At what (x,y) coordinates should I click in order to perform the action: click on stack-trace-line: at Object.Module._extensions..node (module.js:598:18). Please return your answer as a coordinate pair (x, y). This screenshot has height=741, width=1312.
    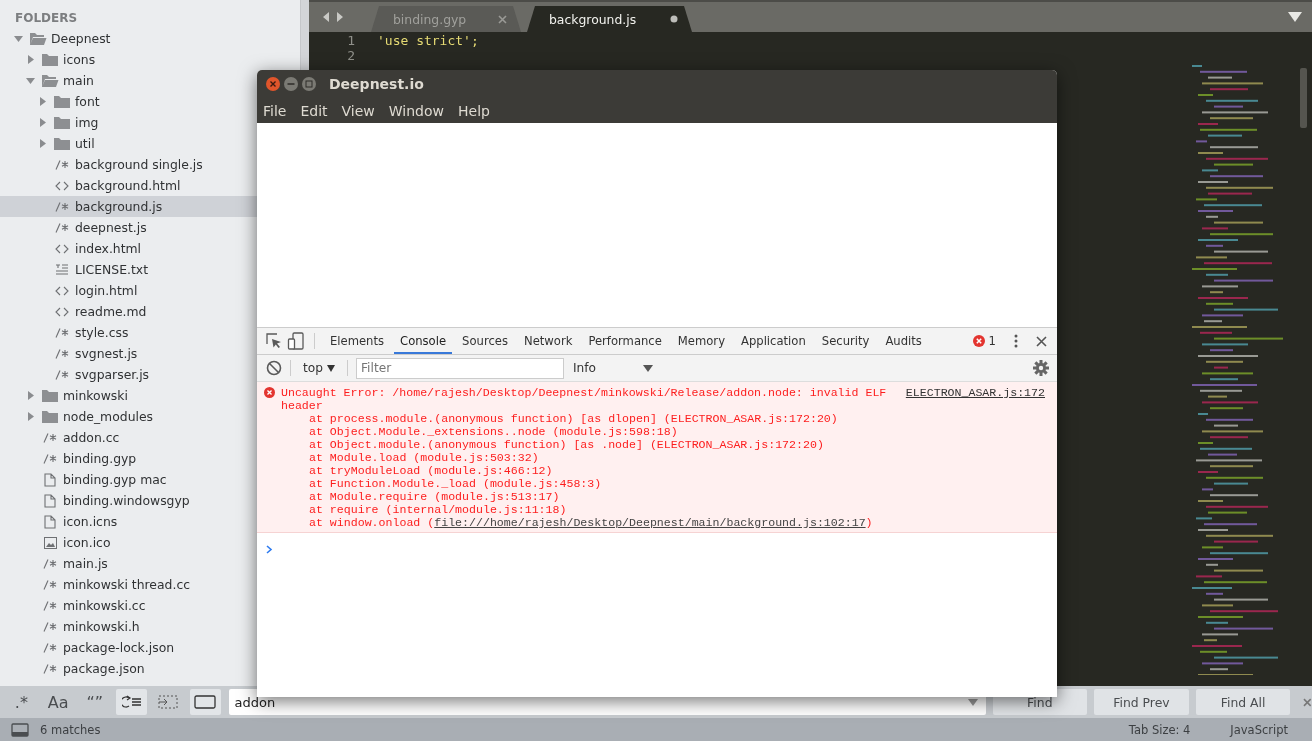
    Looking at the image, I should click on (493, 431).